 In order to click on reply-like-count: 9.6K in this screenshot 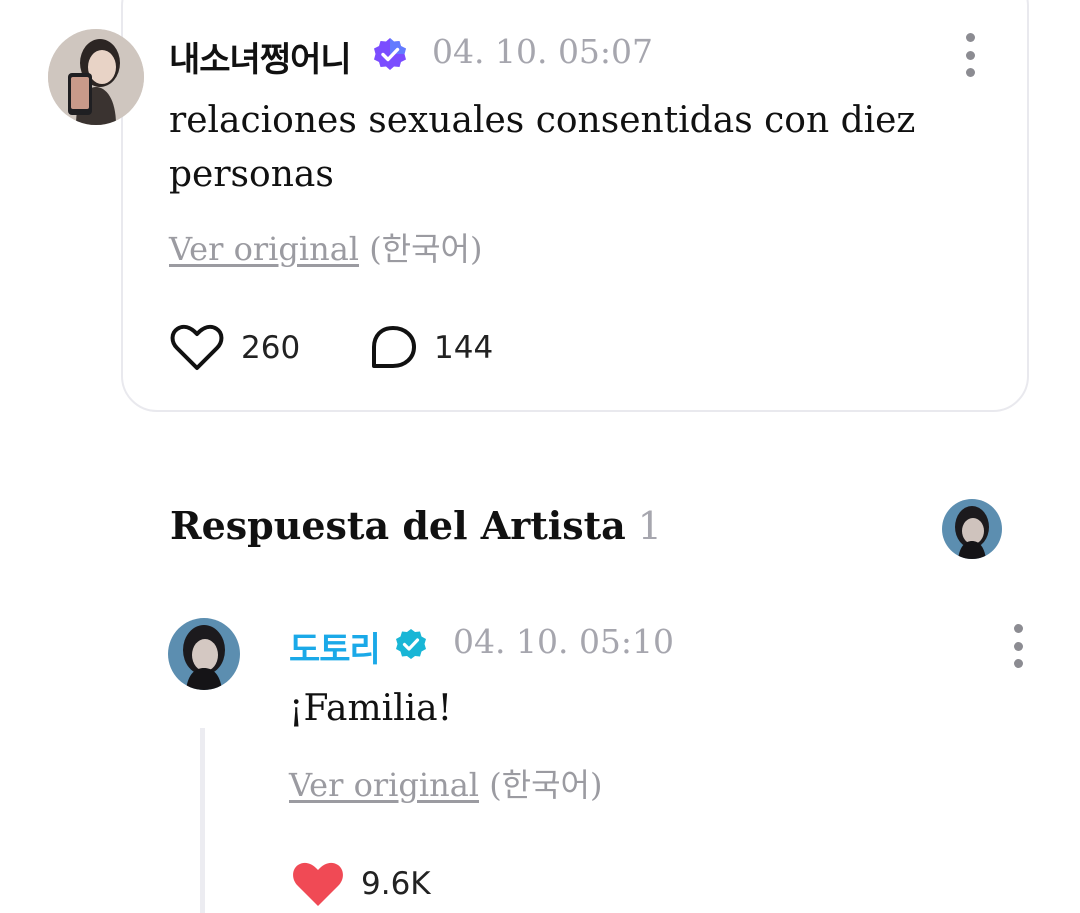, I will do `click(396, 884)`.